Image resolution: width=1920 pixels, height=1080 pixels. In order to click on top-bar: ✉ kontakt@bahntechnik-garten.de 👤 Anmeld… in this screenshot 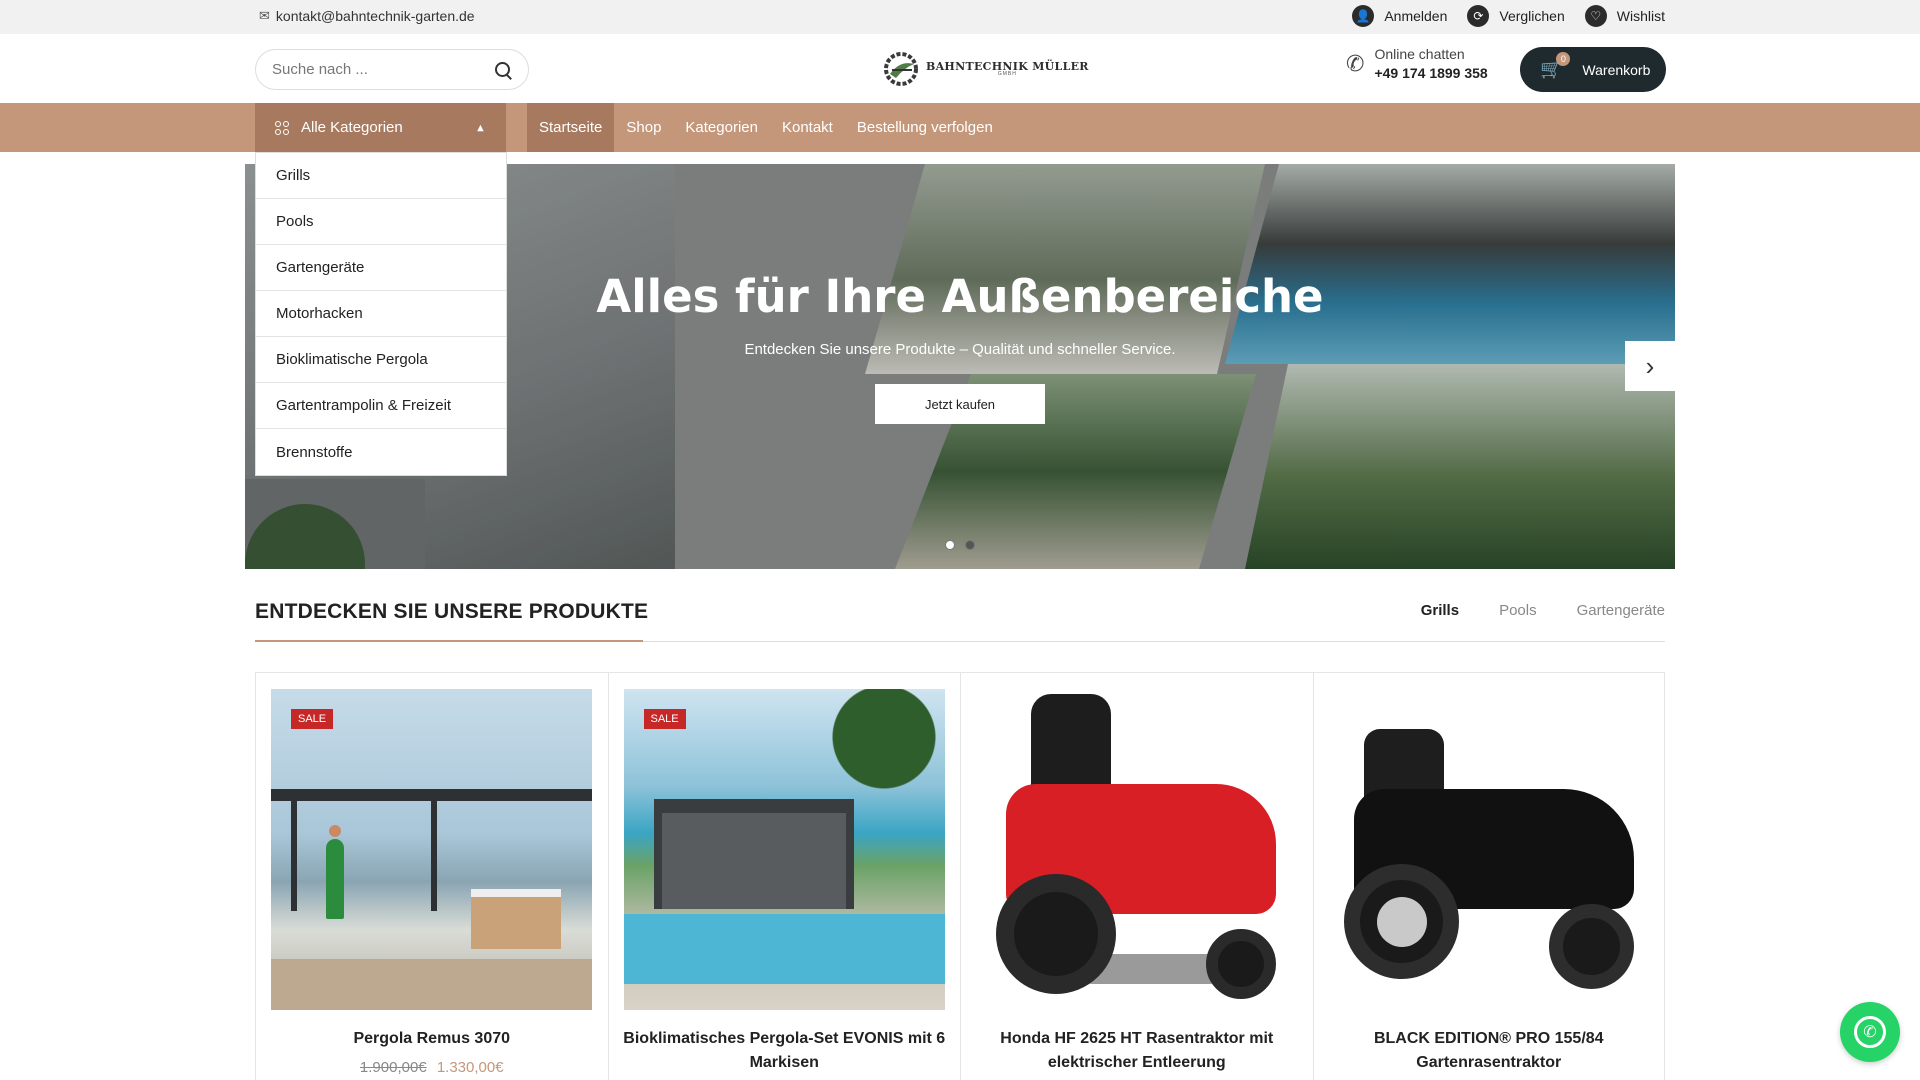, I will do `click(960, 17)`.